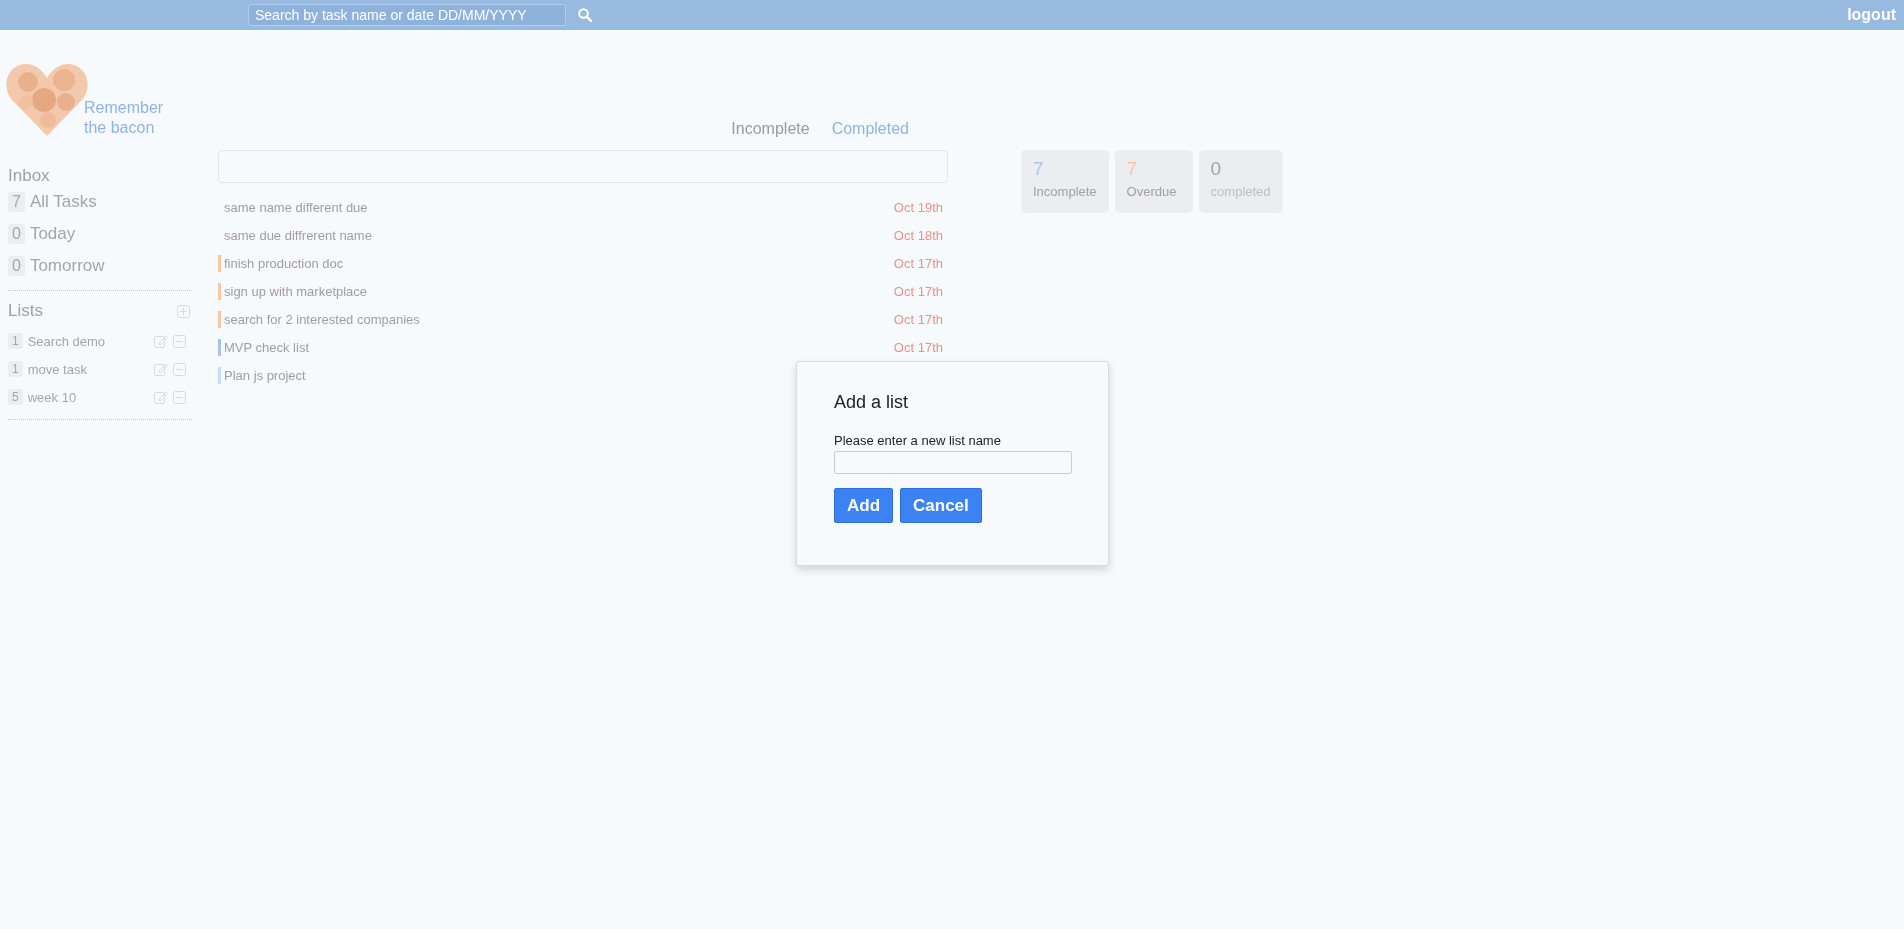  I want to click on filter-tab: Completed, so click(870, 129).